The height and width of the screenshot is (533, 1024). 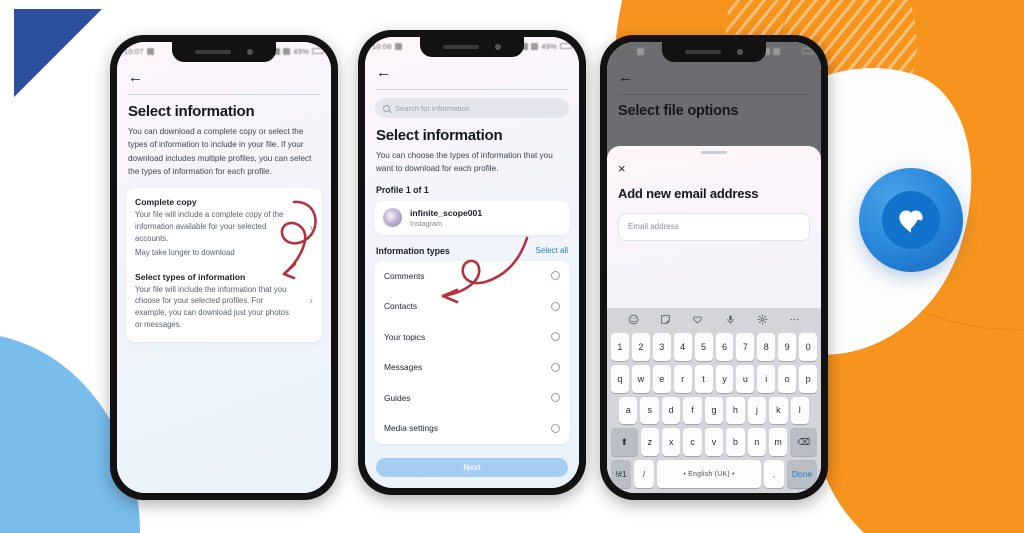 I want to click on key-8: 8, so click(x=766, y=347).